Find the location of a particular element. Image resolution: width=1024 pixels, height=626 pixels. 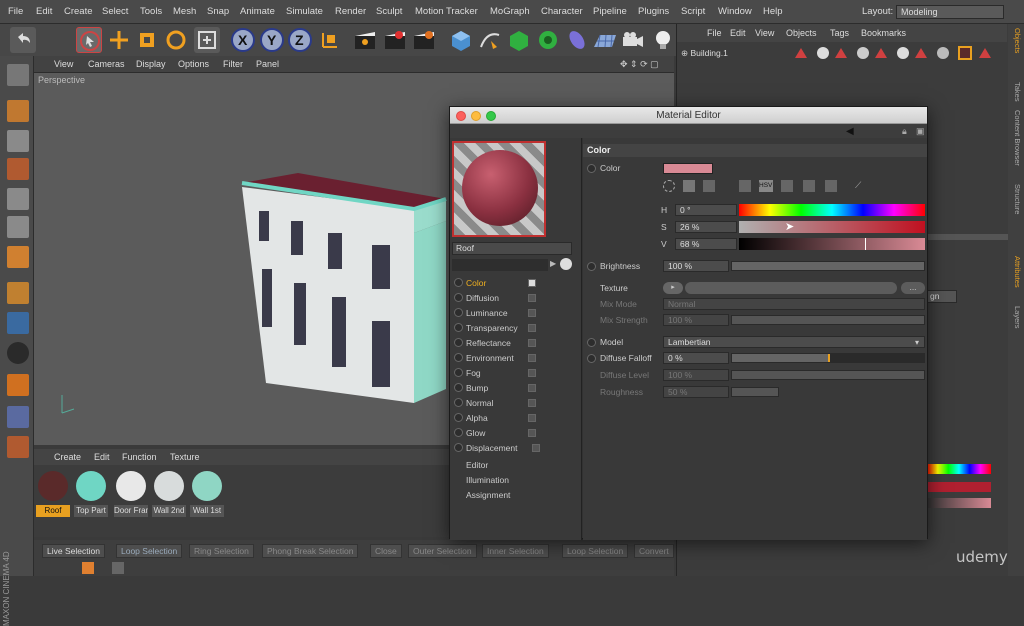

attributes-assign-button: gn is located at coordinates (942, 296).